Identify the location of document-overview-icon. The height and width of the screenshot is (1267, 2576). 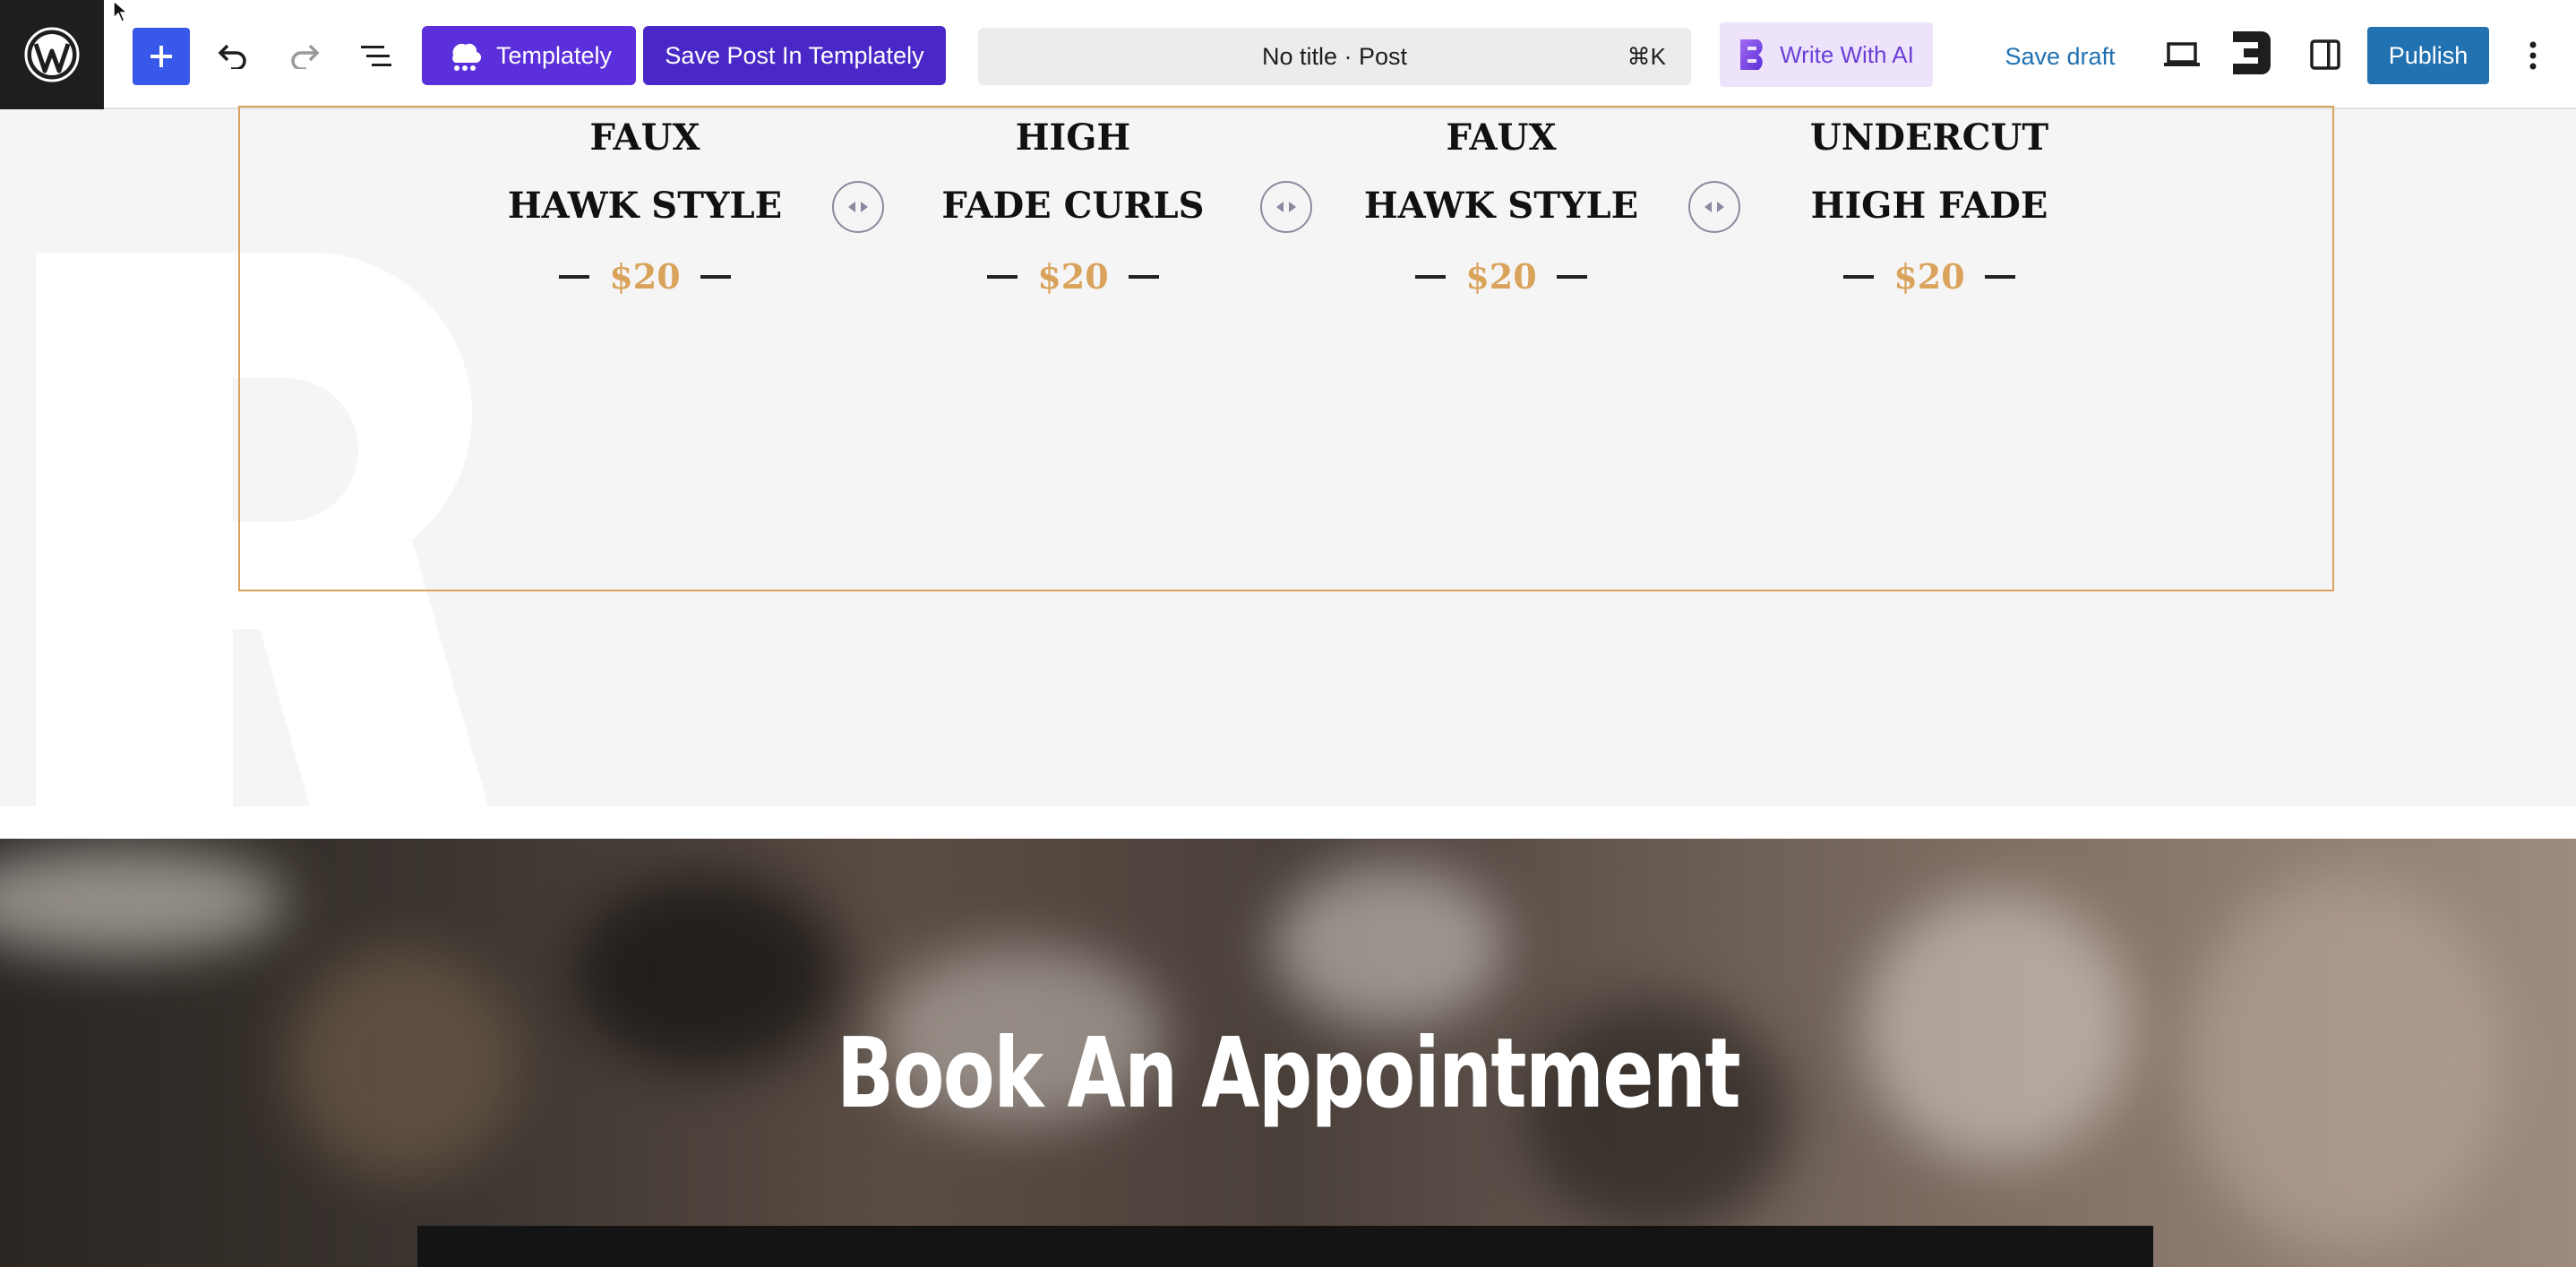
(376, 56).